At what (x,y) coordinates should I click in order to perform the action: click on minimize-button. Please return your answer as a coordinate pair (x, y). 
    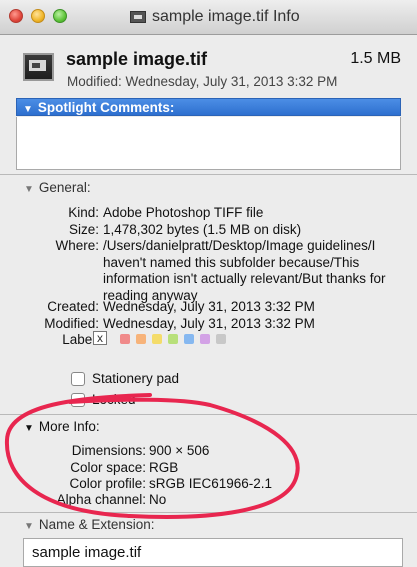
    Looking at the image, I should click on (38, 16).